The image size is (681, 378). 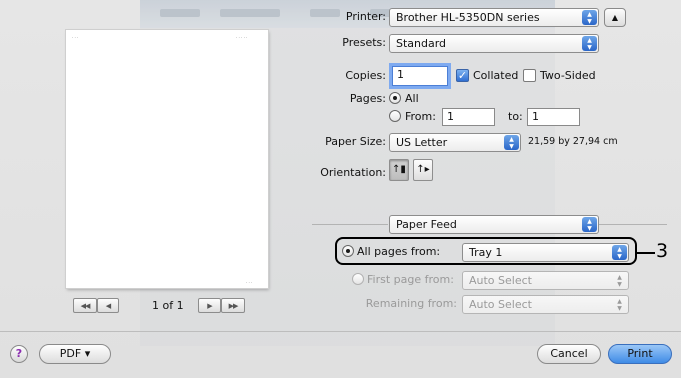 I want to click on next-page-button: ▶, so click(x=209, y=305).